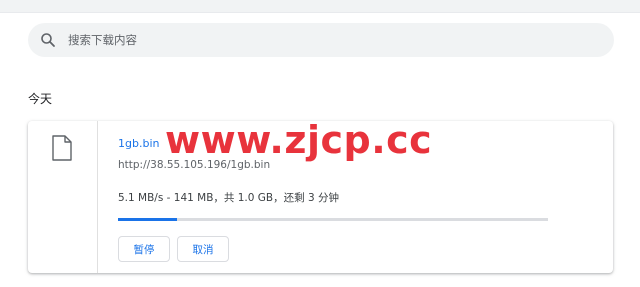 This screenshot has width=640, height=287. Describe the element at coordinates (320, 6) in the screenshot. I see `top-toolbar` at that location.